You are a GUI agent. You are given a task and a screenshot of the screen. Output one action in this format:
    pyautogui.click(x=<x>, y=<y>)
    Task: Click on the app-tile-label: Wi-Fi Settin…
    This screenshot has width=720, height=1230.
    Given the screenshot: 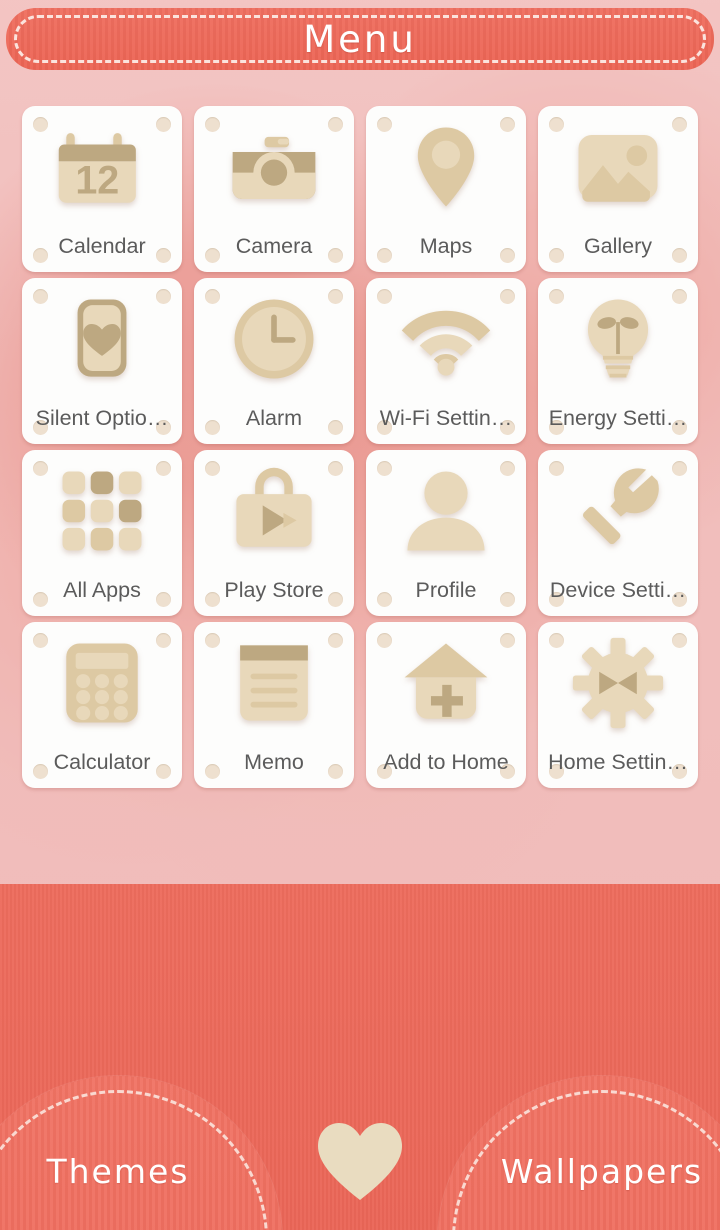 What is the action you would take?
    pyautogui.click(x=446, y=418)
    